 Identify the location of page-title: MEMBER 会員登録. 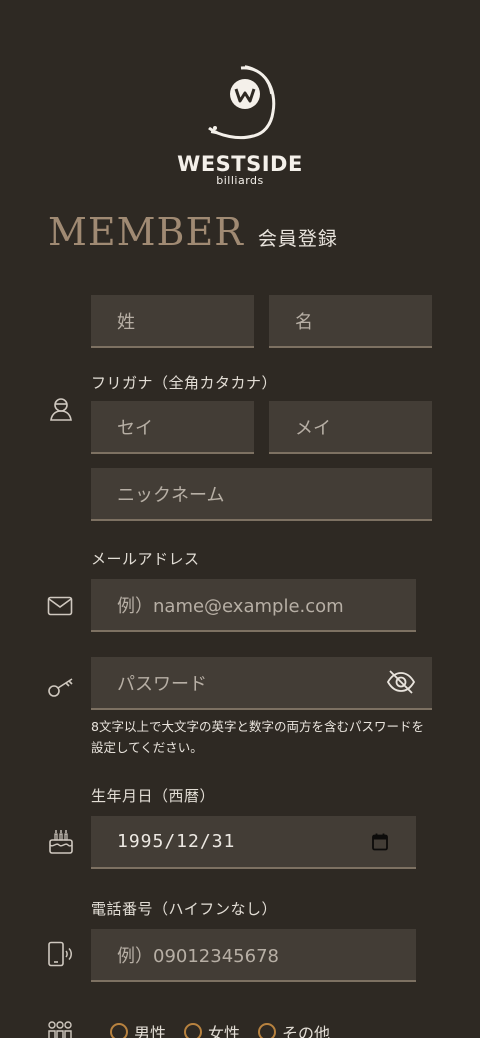
(193, 235).